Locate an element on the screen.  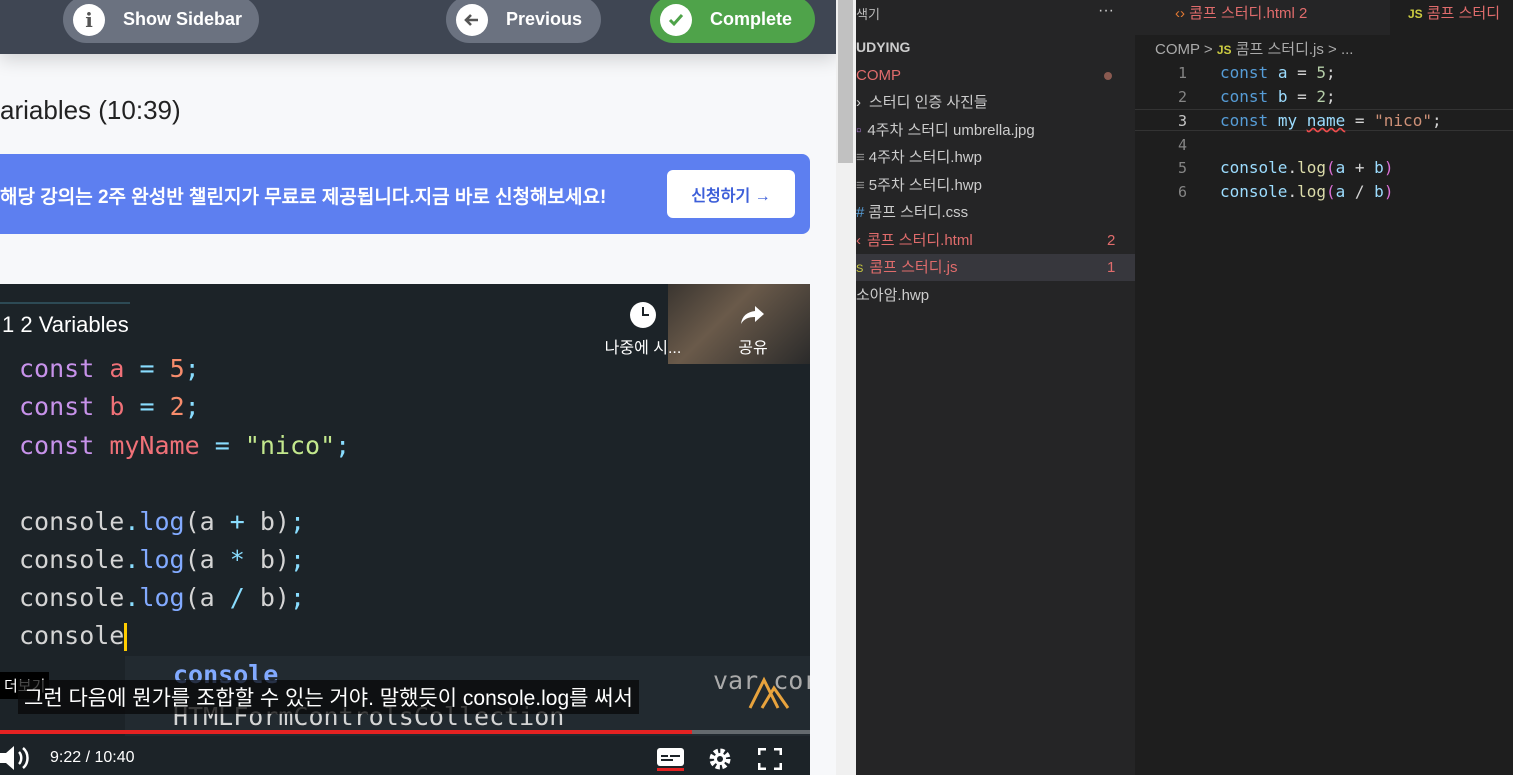
share-icon is located at coordinates (753, 315).